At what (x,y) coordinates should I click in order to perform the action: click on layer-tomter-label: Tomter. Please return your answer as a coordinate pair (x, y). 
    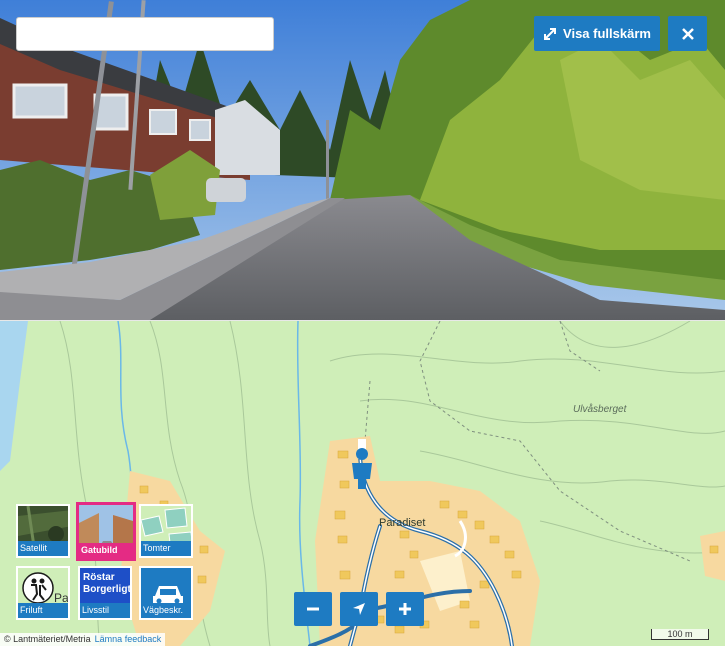
    Looking at the image, I should click on (166, 548).